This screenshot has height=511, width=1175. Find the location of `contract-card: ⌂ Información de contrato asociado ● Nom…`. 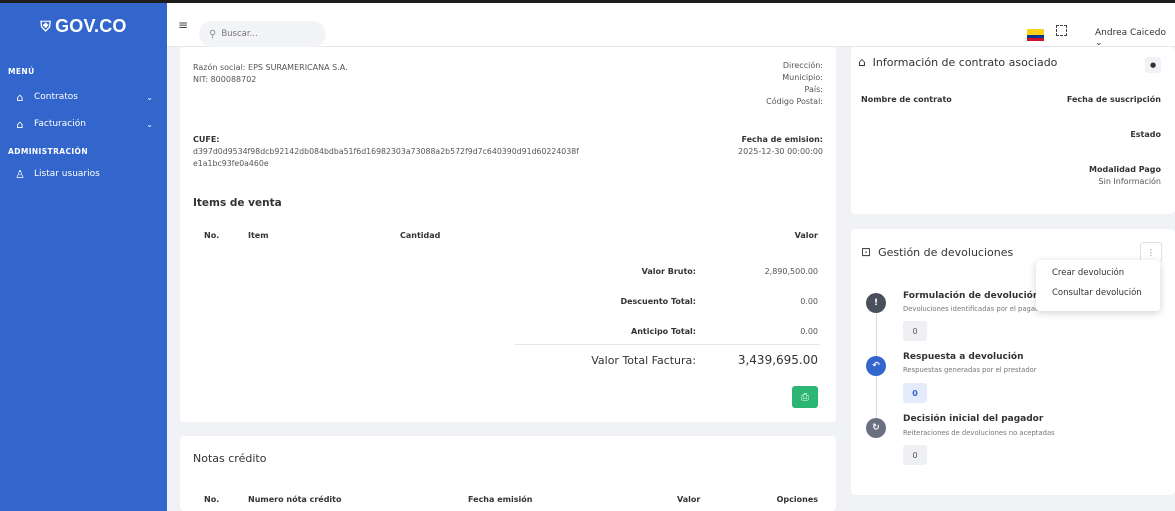

contract-card: ⌂ Información de contrato asociado ● Nom… is located at coordinates (1013, 130).